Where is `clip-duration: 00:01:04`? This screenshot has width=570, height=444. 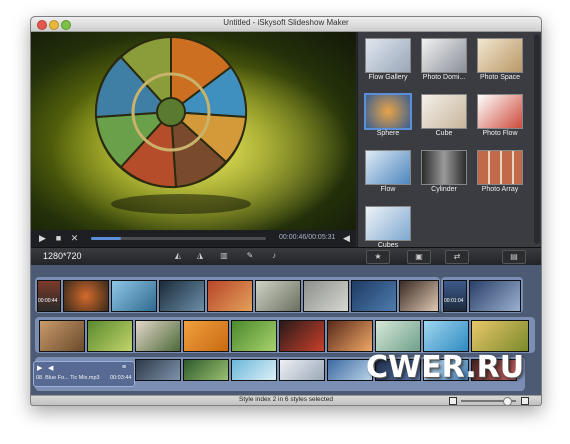 clip-duration: 00:01:04 is located at coordinates (454, 301).